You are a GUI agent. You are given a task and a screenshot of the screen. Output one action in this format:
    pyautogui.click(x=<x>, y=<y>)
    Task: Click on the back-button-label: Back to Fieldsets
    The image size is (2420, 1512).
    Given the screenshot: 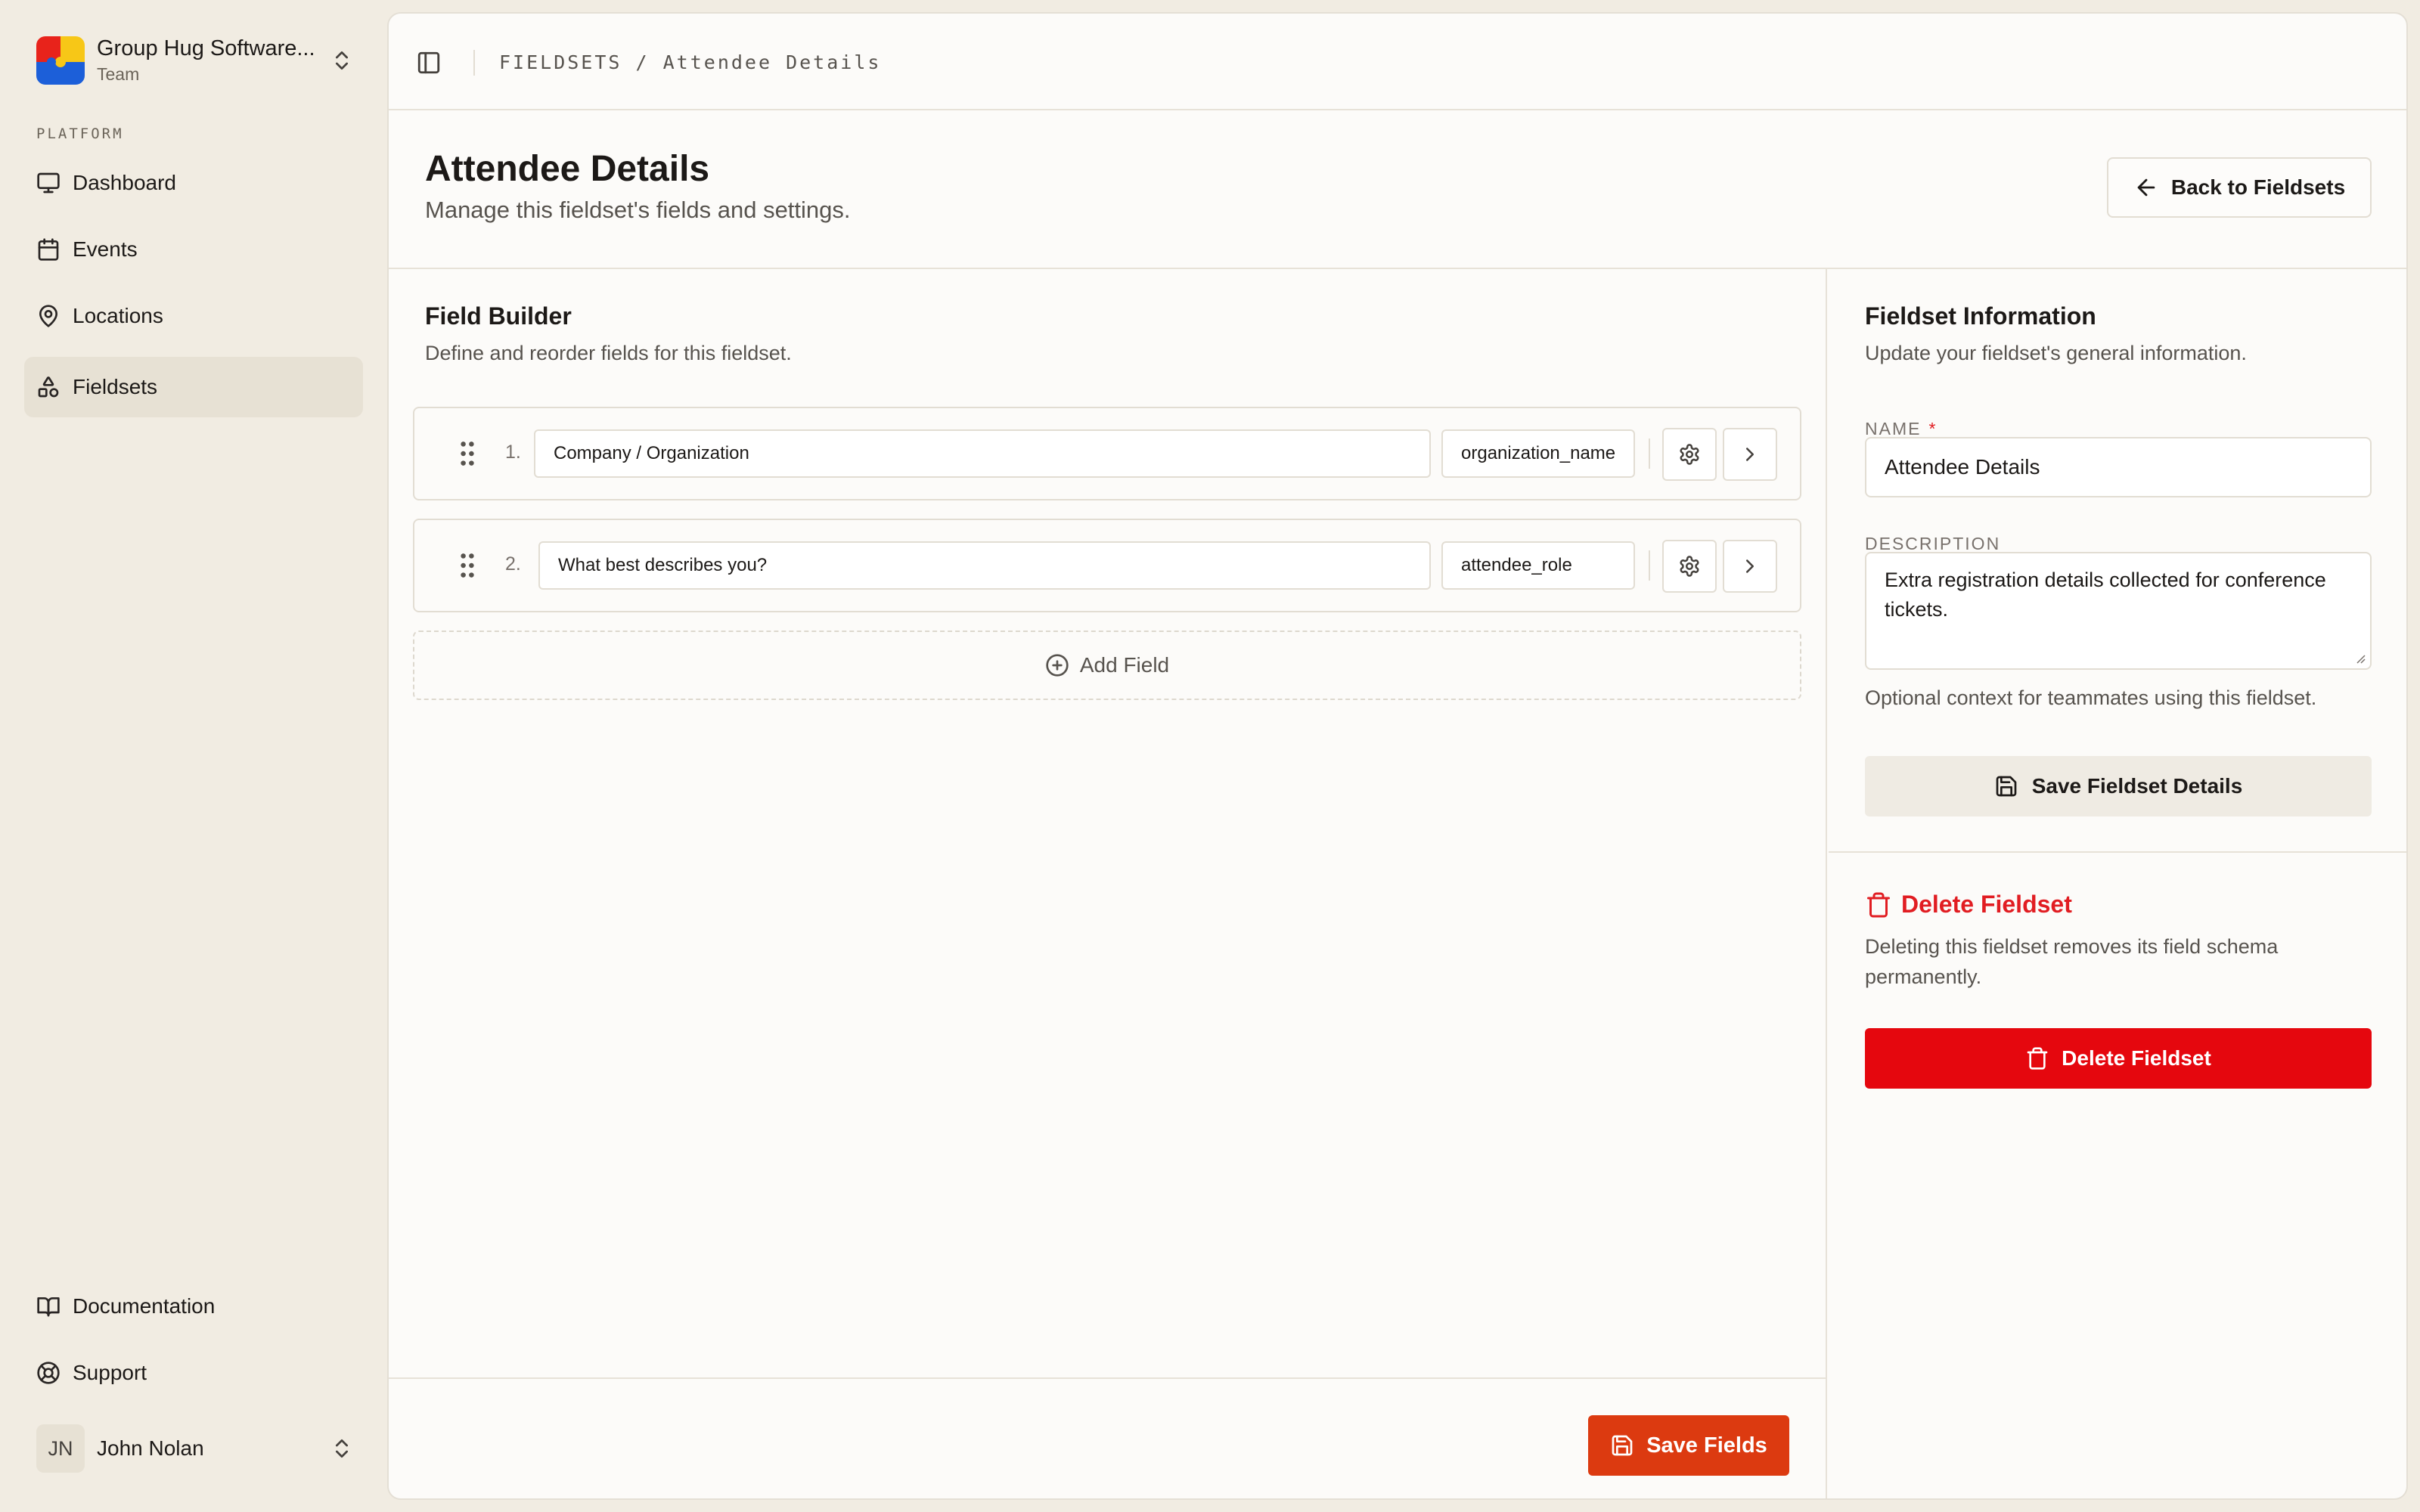 What is the action you would take?
    pyautogui.click(x=2258, y=187)
    